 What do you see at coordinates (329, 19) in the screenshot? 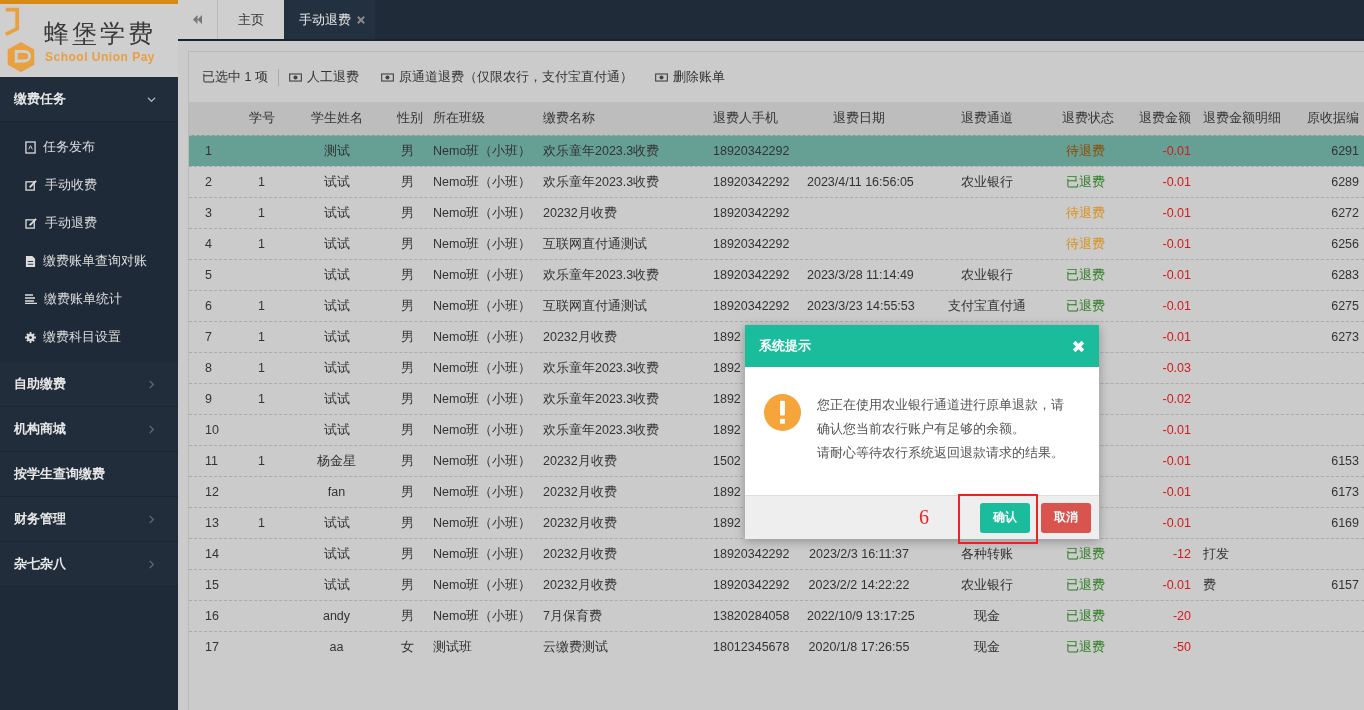
I see `tab: 手动退费` at bounding box center [329, 19].